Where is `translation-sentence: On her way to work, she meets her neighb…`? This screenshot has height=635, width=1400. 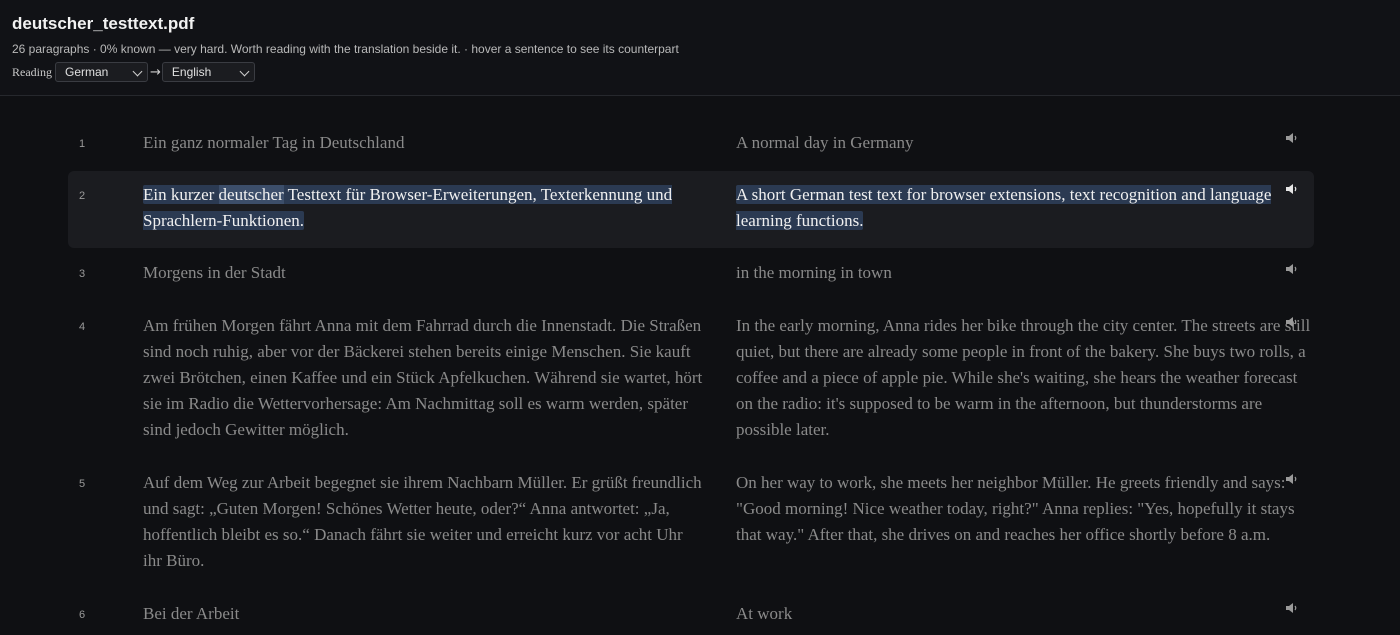
translation-sentence: On her way to work, she meets her neighb… is located at coordinates (1023, 509).